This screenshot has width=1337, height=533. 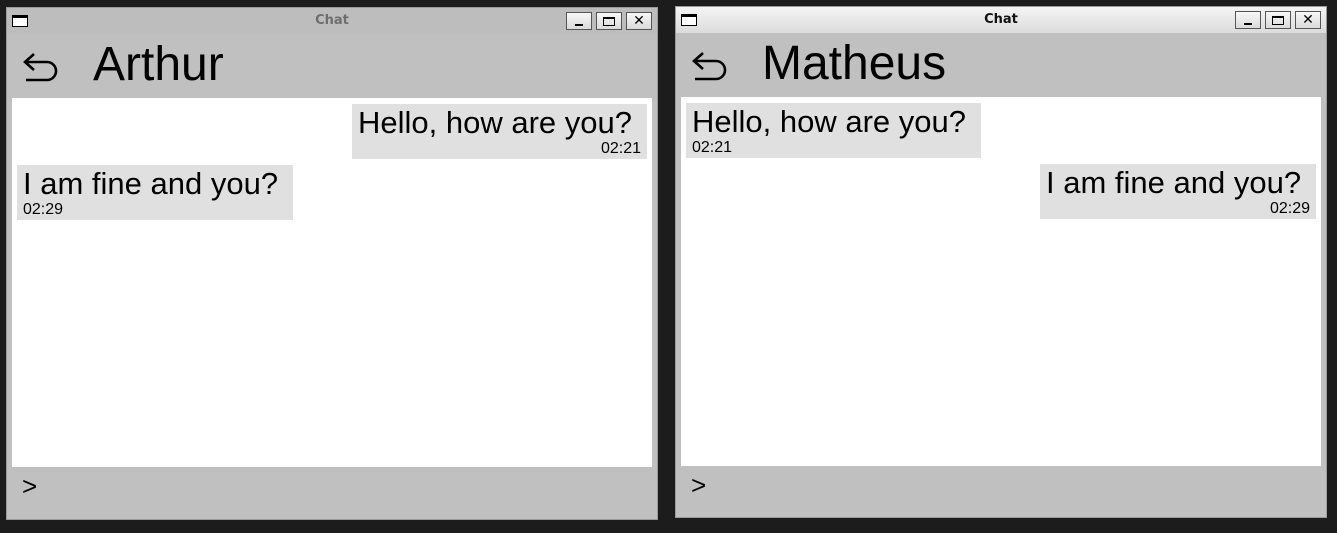 I want to click on message-bubble-sent: I am fine and you? 02:29, so click(x=1178, y=191).